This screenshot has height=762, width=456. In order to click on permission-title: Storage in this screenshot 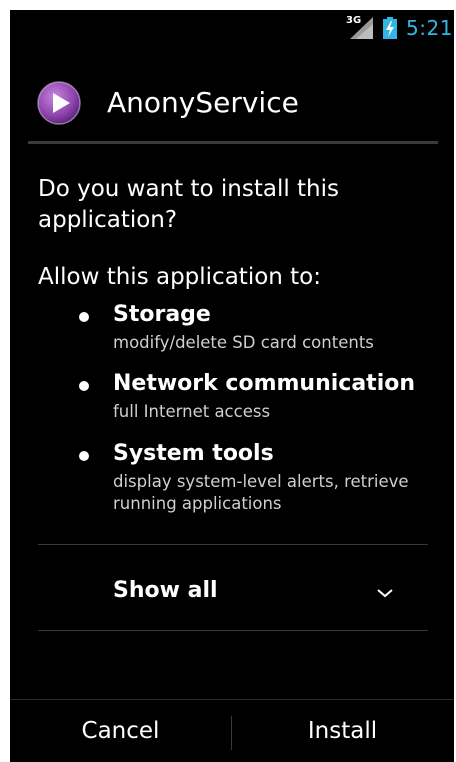, I will do `click(162, 314)`.